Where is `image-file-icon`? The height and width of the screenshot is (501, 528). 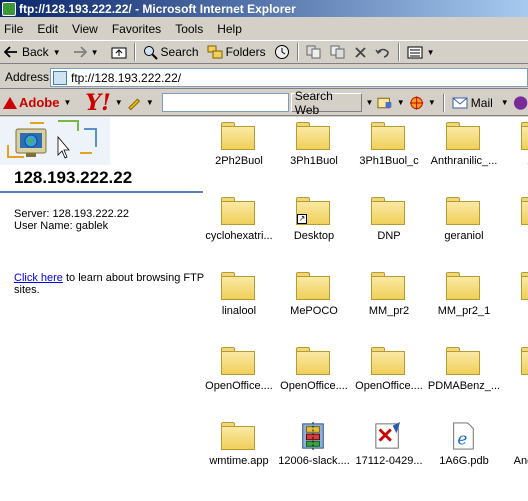 image-file-icon is located at coordinates (388, 435).